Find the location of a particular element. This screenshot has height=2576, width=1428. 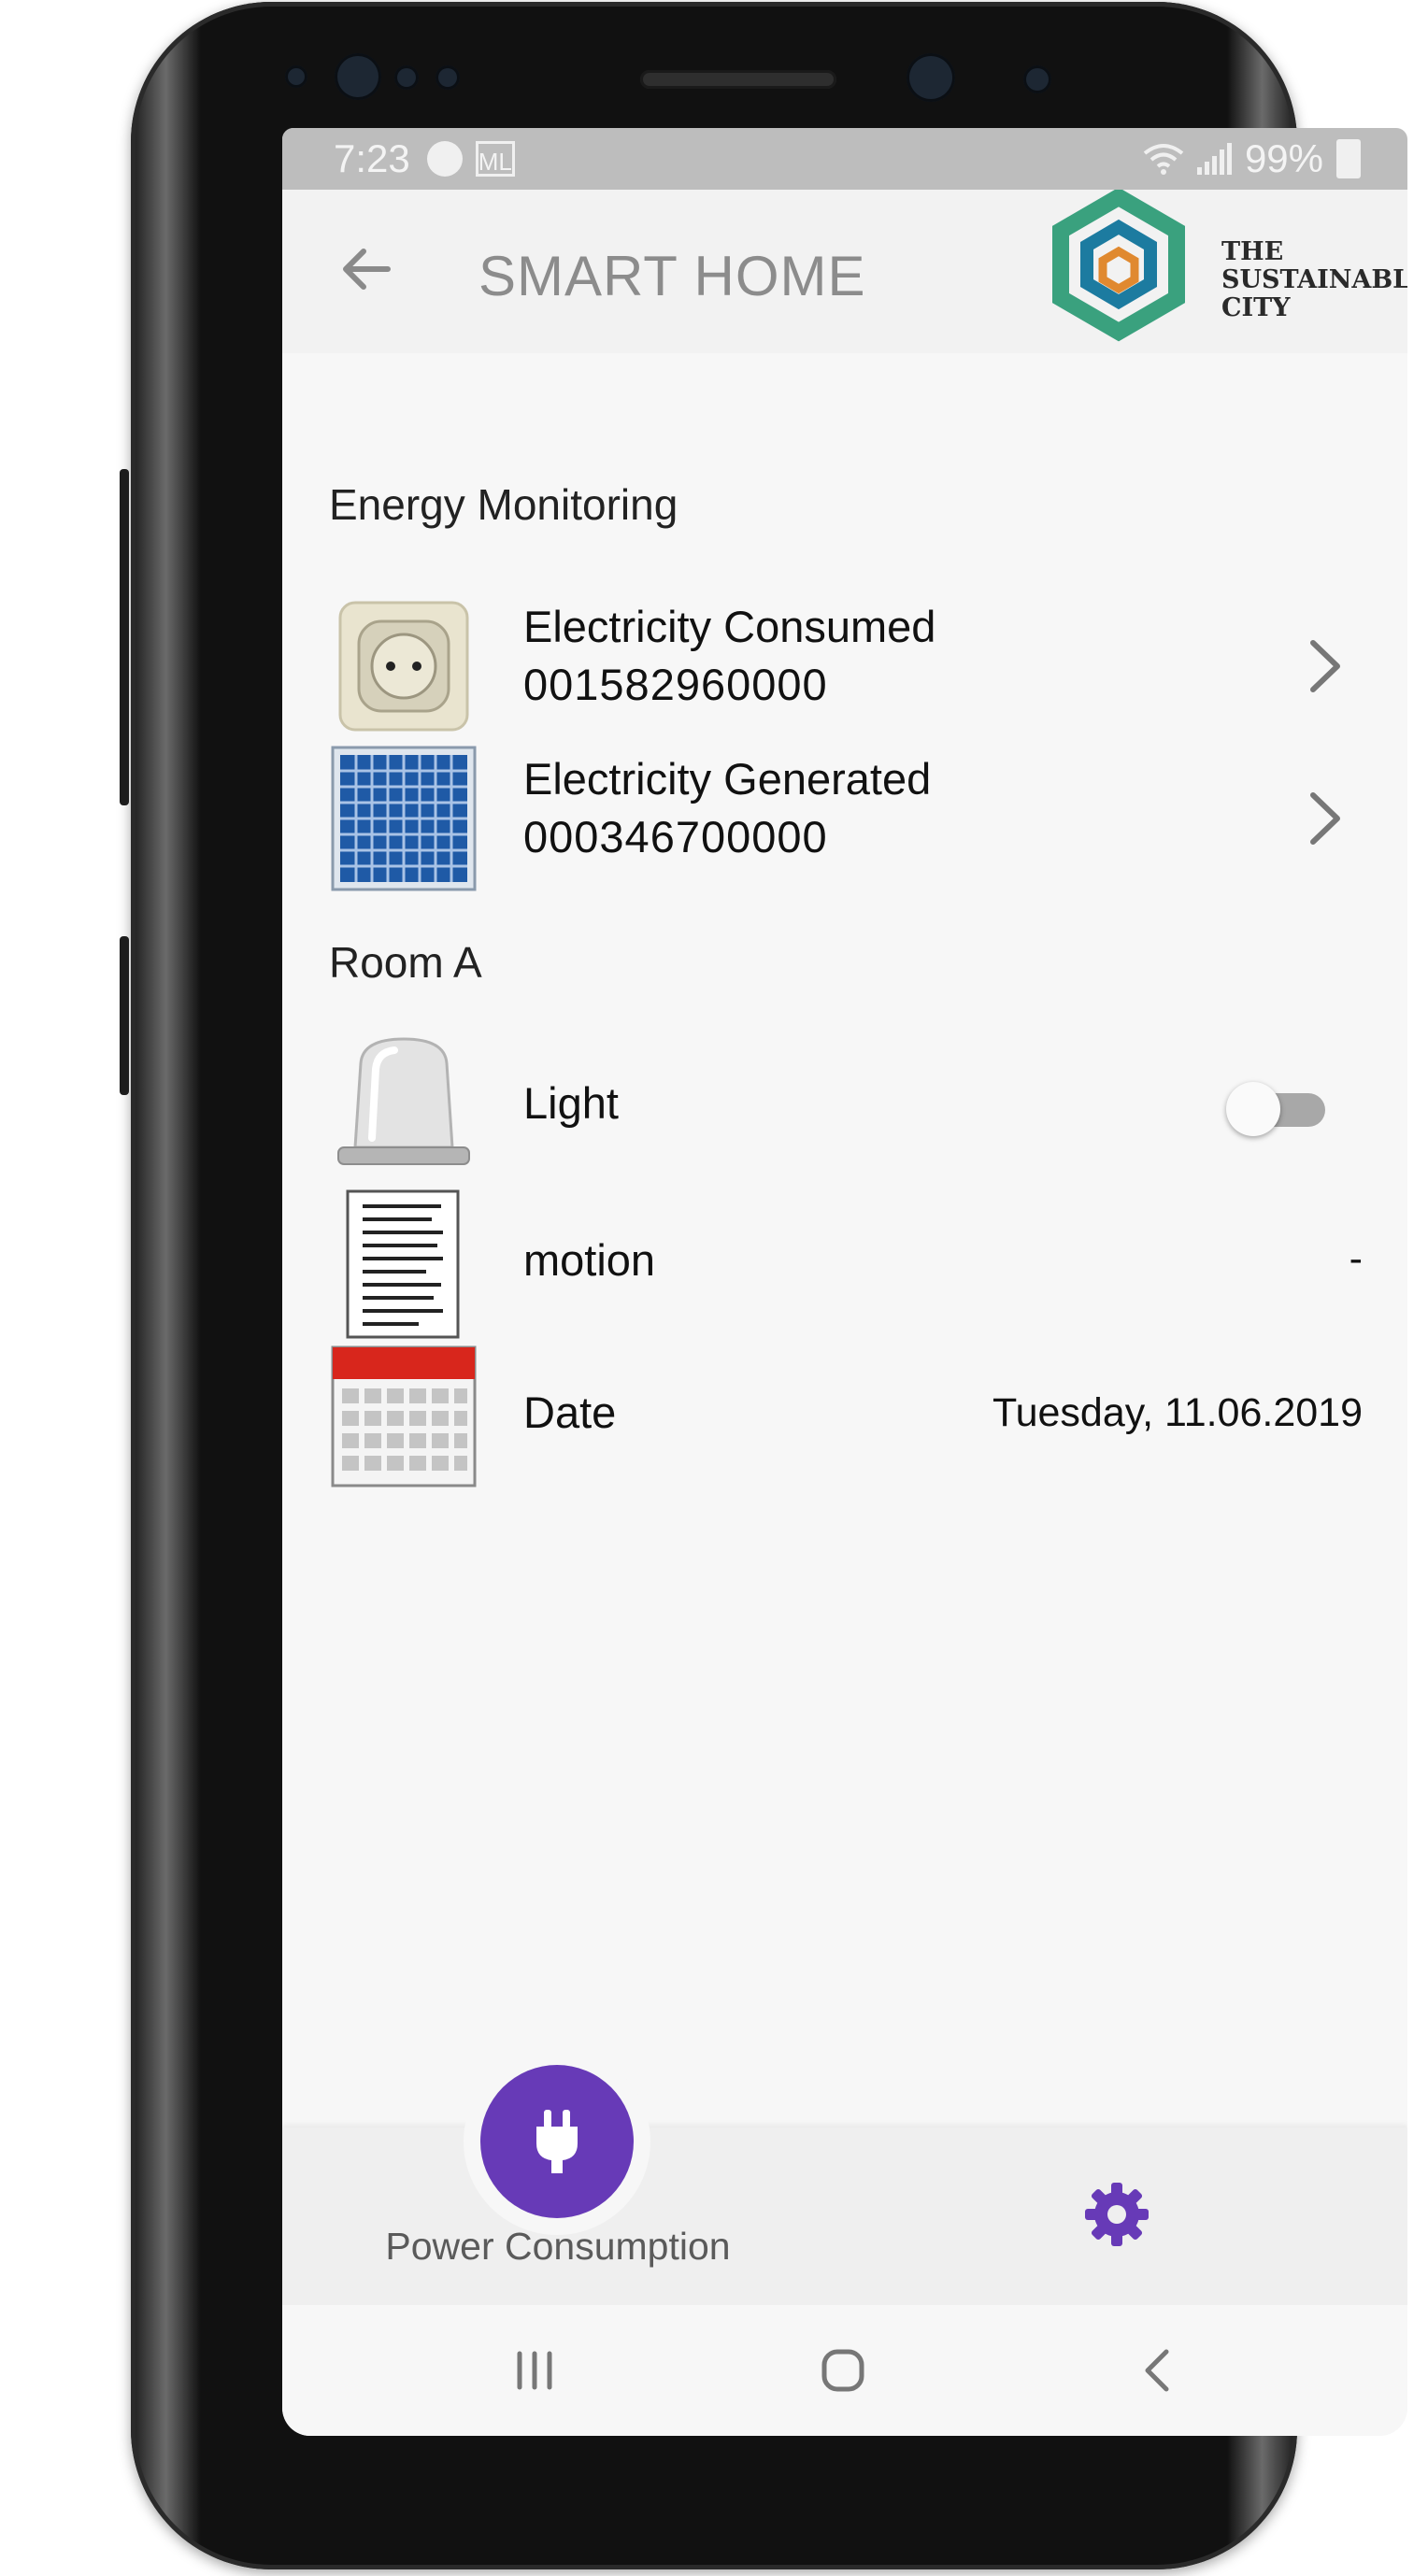

row-title: Electricity Generated is located at coordinates (727, 779).